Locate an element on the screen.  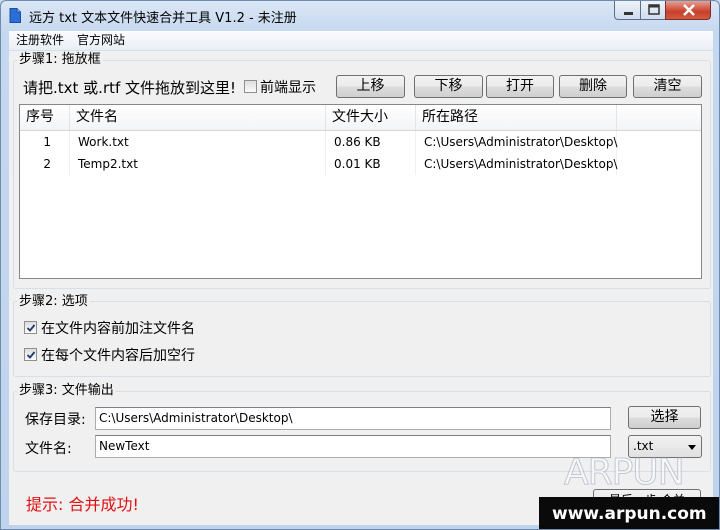
maximize-button is located at coordinates (653, 10).